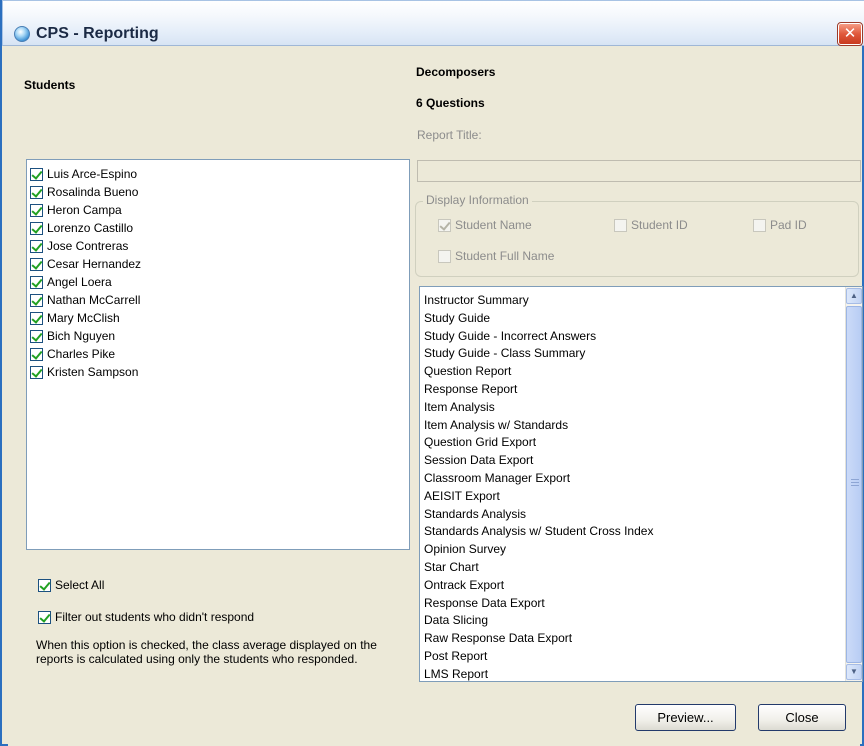  What do you see at coordinates (219, 318) in the screenshot?
I see `student-row: Mary McClish` at bounding box center [219, 318].